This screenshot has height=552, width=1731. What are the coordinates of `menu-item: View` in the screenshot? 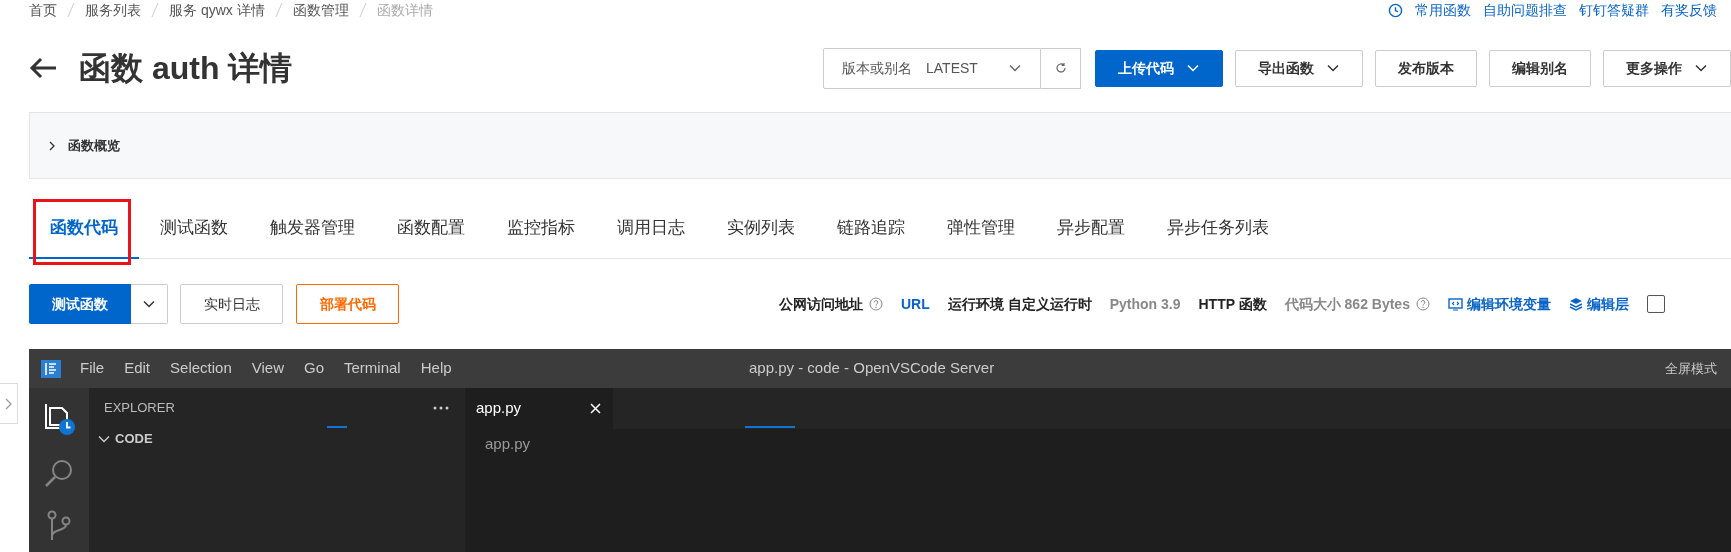 It's located at (267, 368).